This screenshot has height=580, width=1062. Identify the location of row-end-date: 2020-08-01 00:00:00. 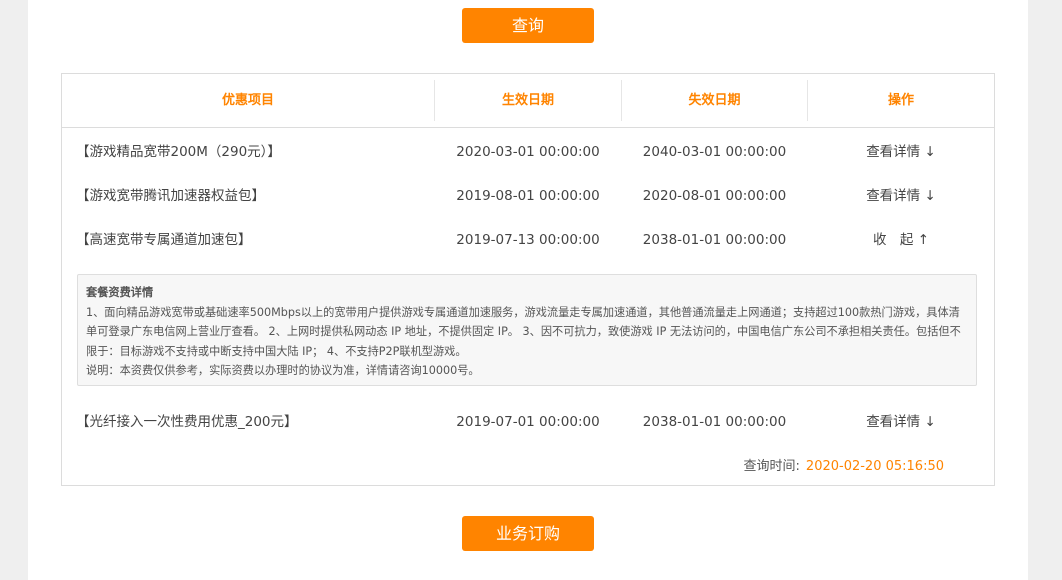
(714, 196).